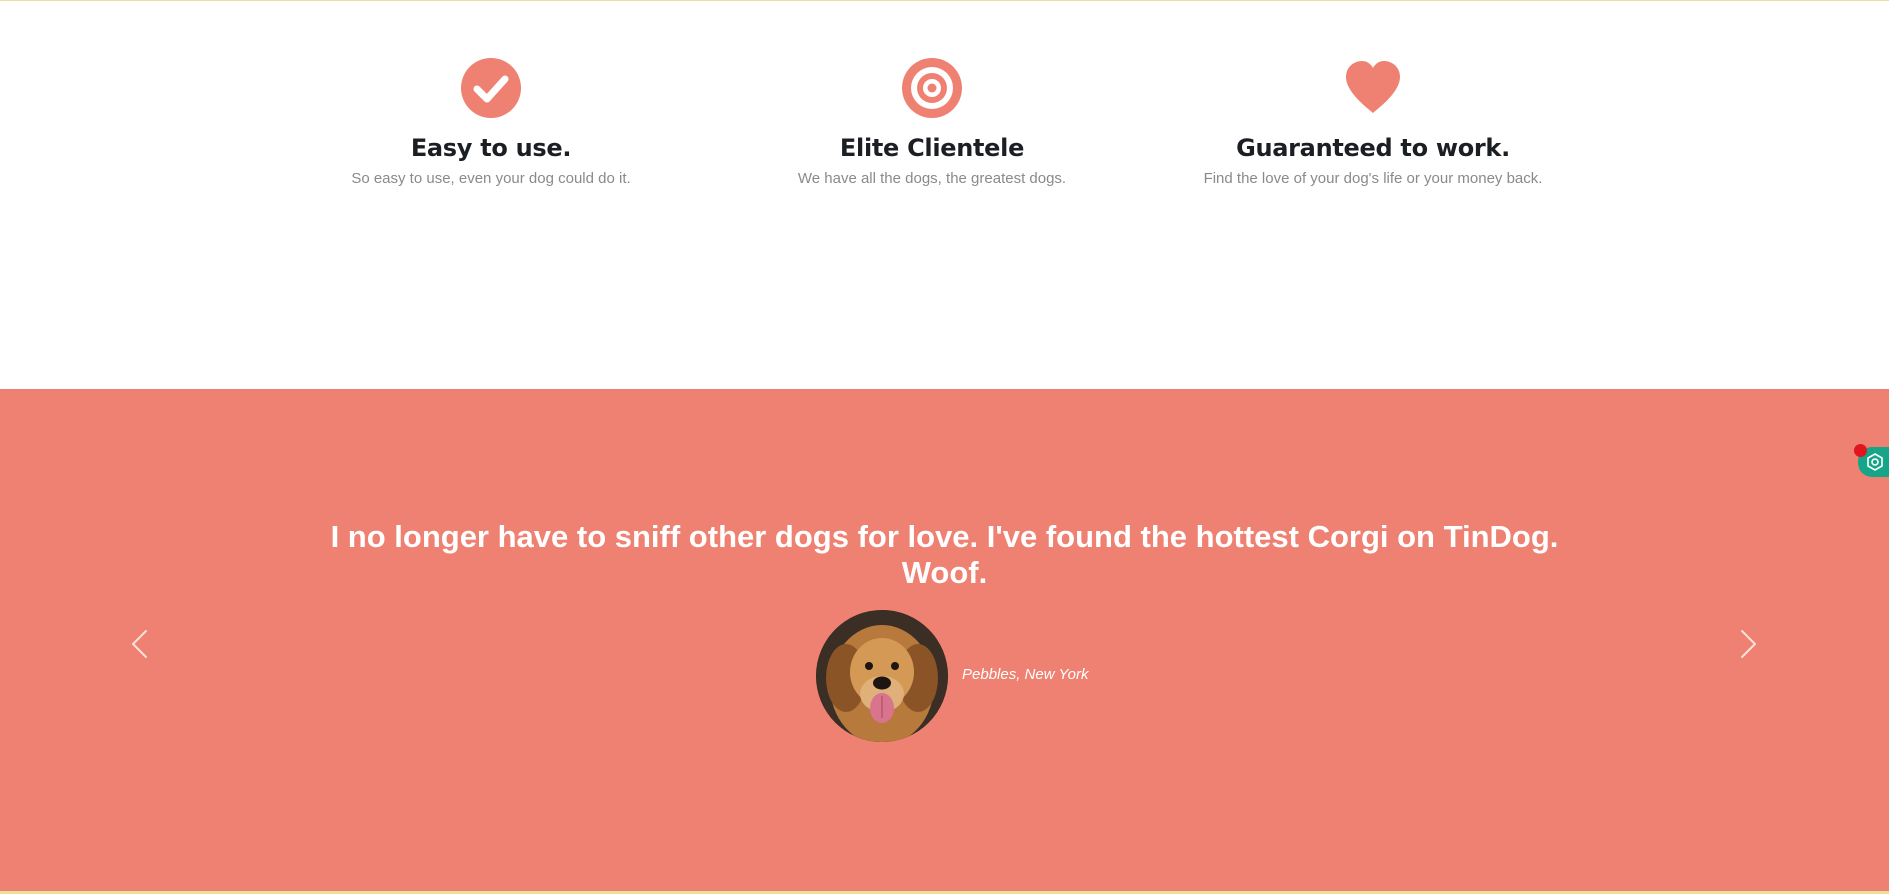 The image size is (1889, 894). Describe the element at coordinates (932, 148) in the screenshot. I see `feature-title: Elite Clientele` at that location.